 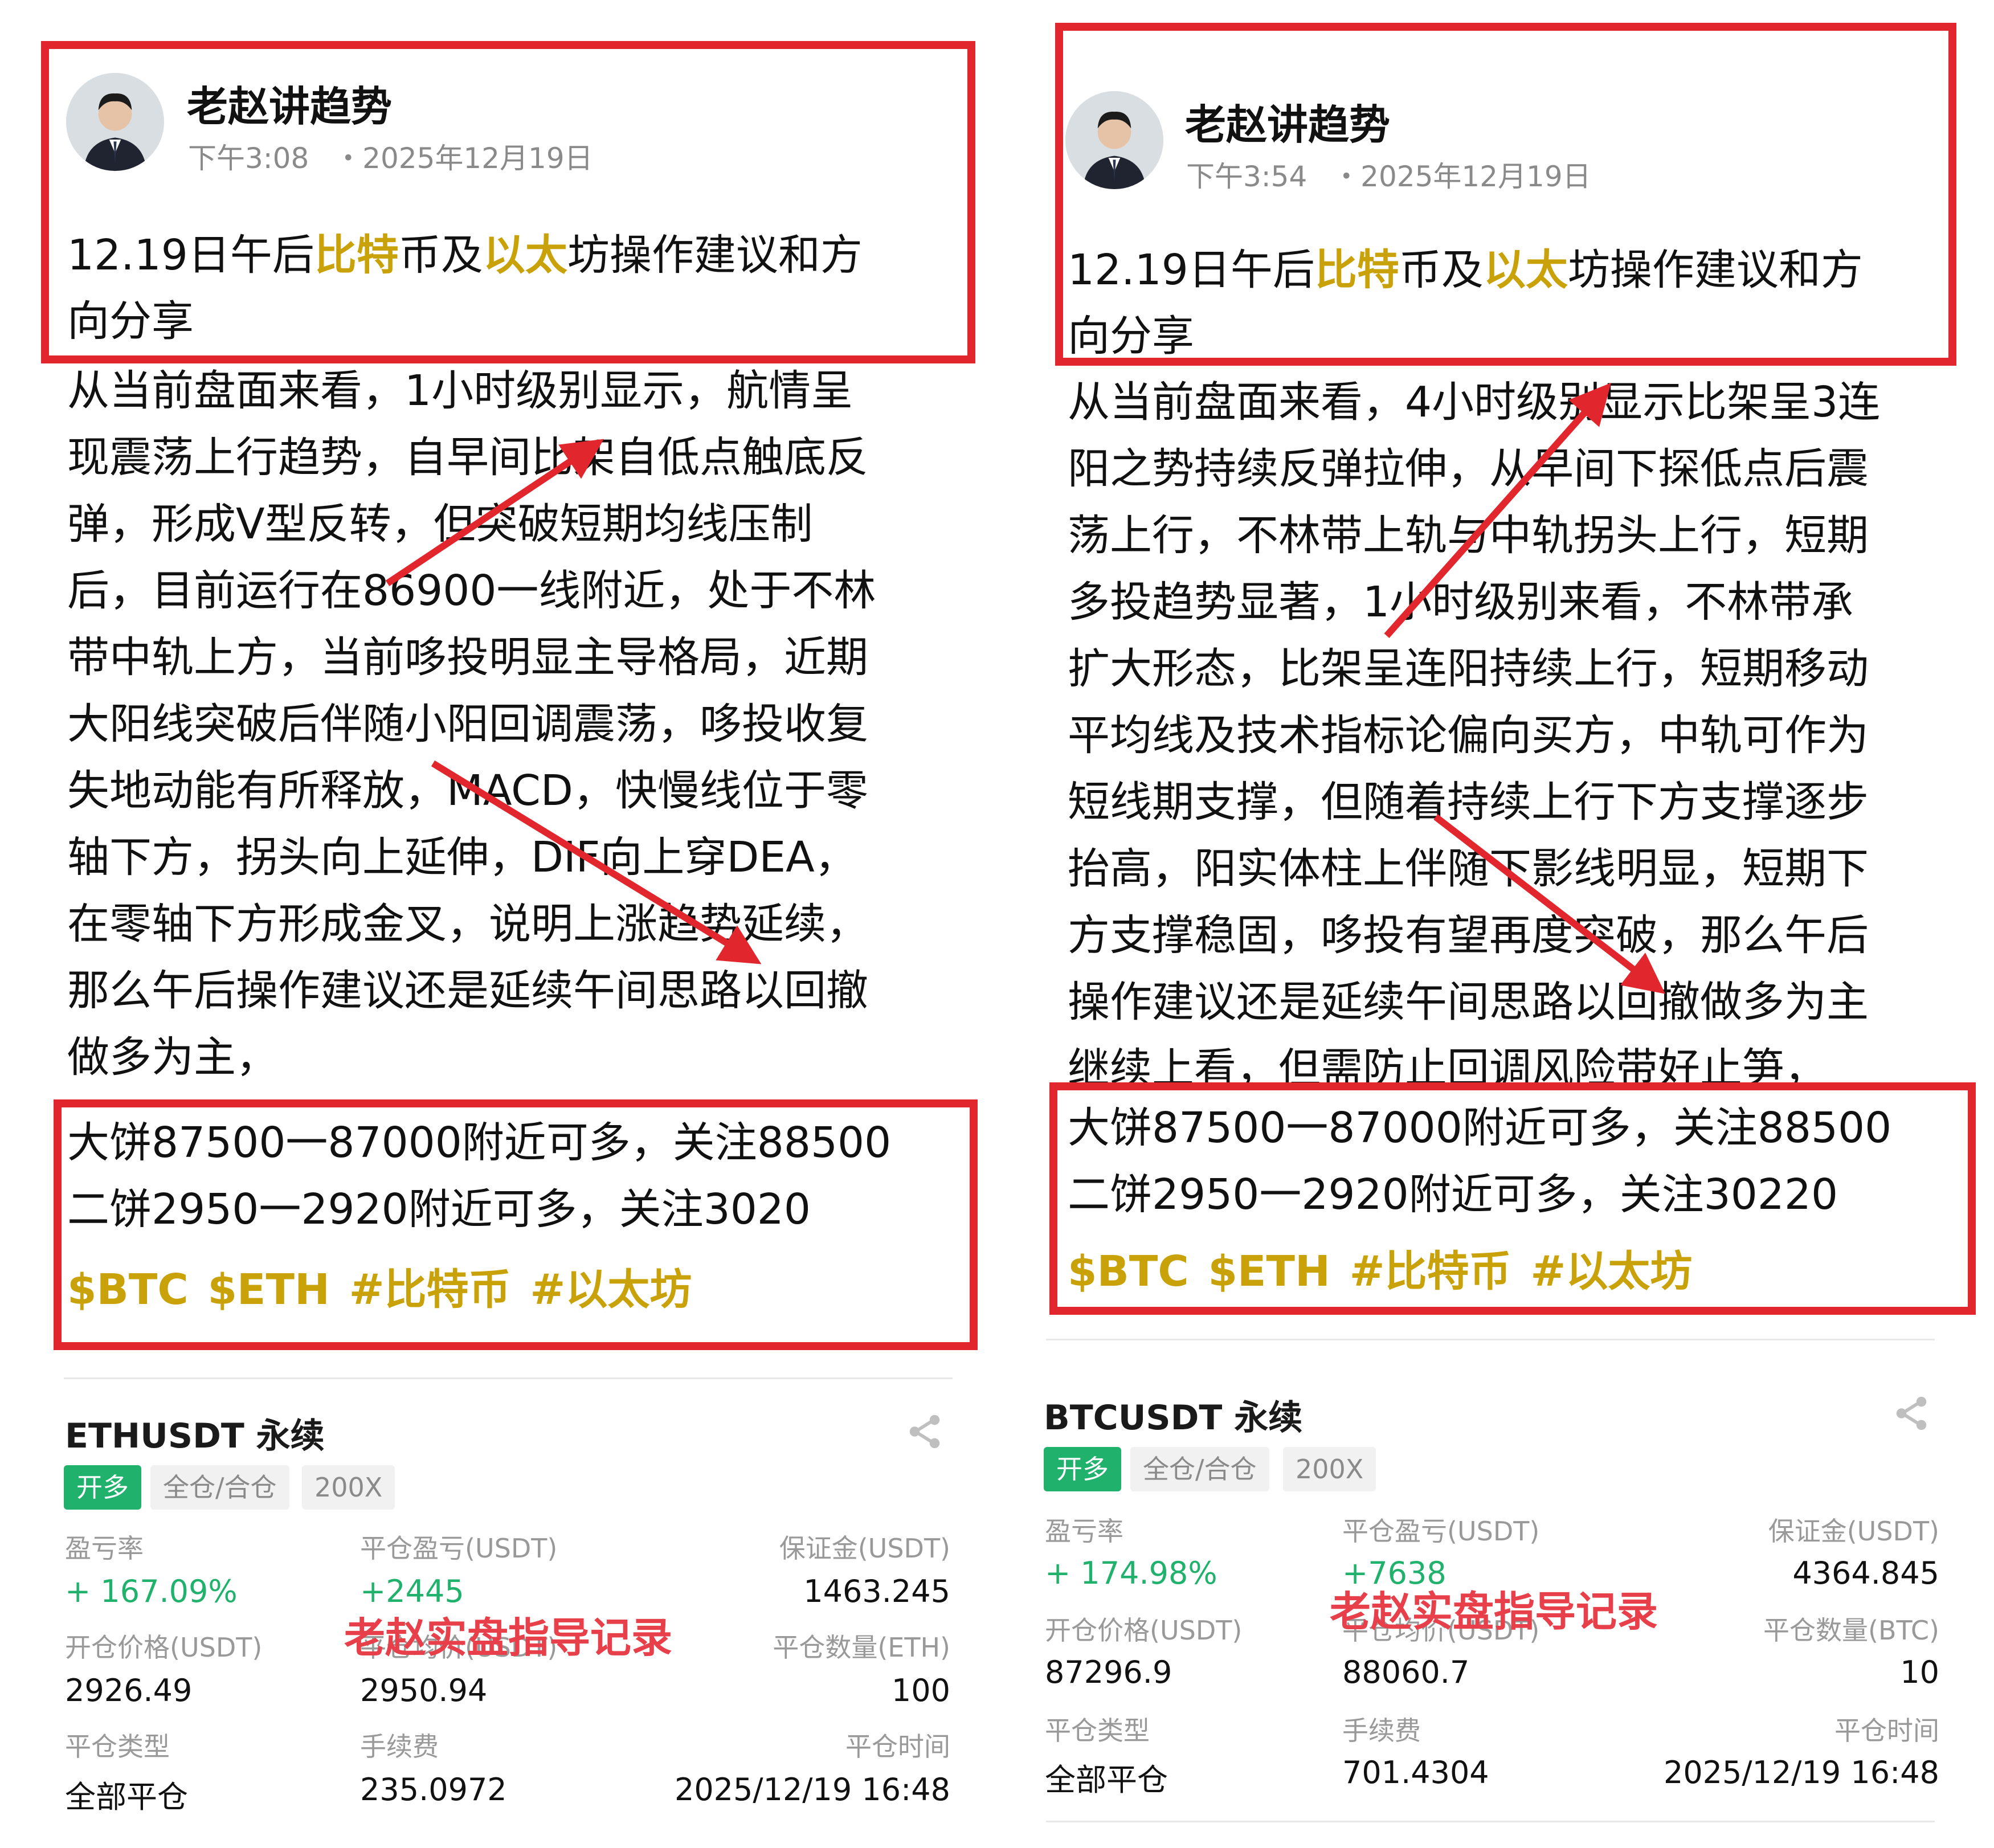 What do you see at coordinates (877, 1591) in the screenshot?
I see `value-margin: 1463.245` at bounding box center [877, 1591].